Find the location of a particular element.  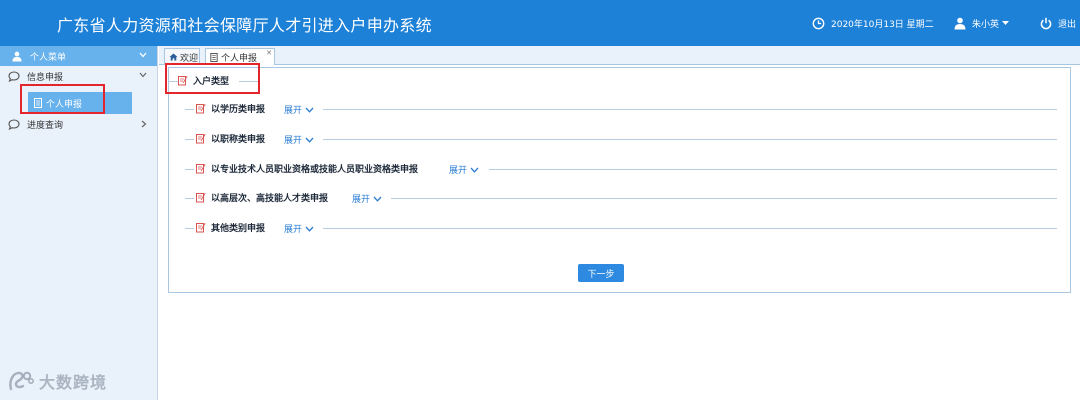

category-other: 其他类别申报 is located at coordinates (230, 227).